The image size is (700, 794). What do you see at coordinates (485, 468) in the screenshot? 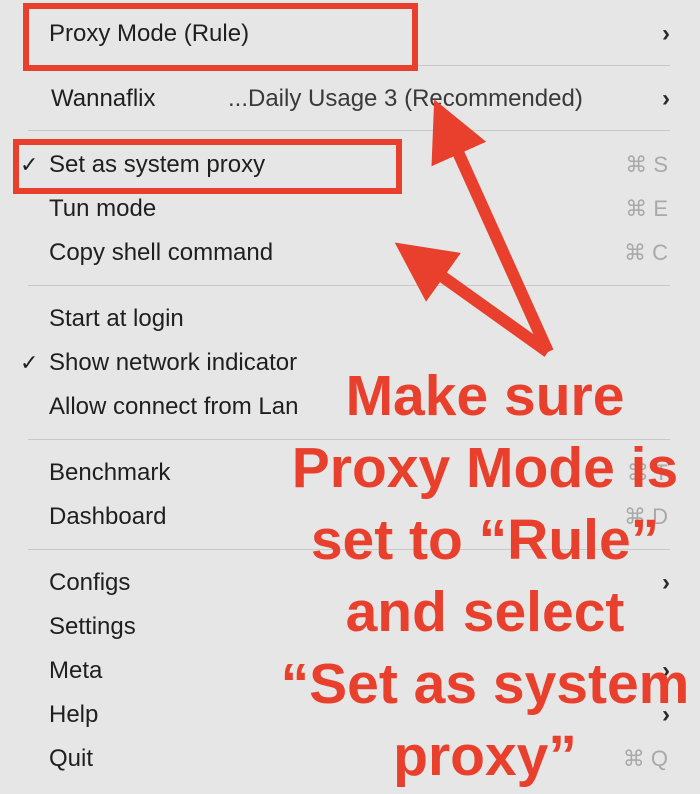
I see `annotation-line: Proxy Mode is` at bounding box center [485, 468].